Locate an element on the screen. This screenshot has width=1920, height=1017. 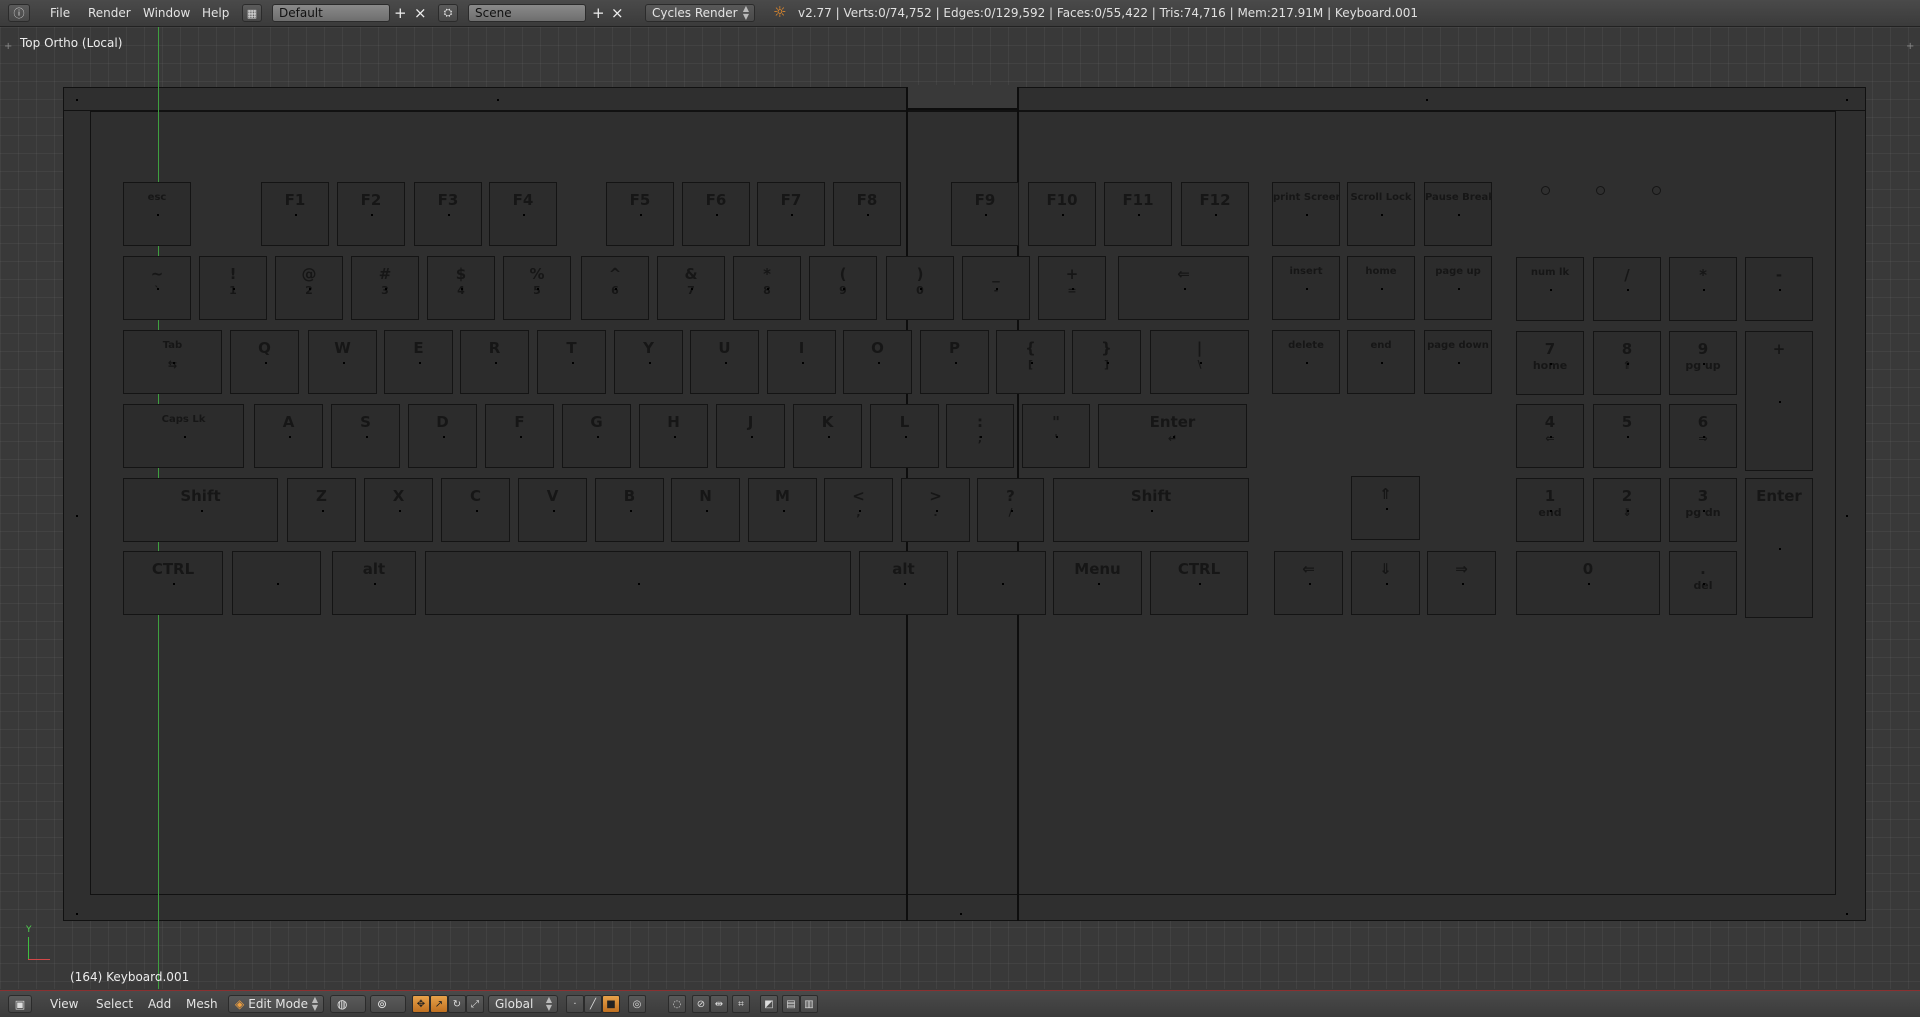
vertex-select-icon: · is located at coordinates (575, 1004).